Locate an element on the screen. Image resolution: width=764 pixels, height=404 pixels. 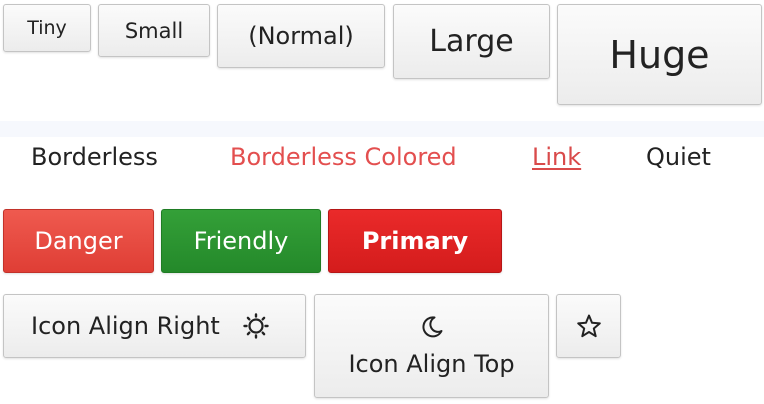
normal-button-label: (Normal) is located at coordinates (301, 36).